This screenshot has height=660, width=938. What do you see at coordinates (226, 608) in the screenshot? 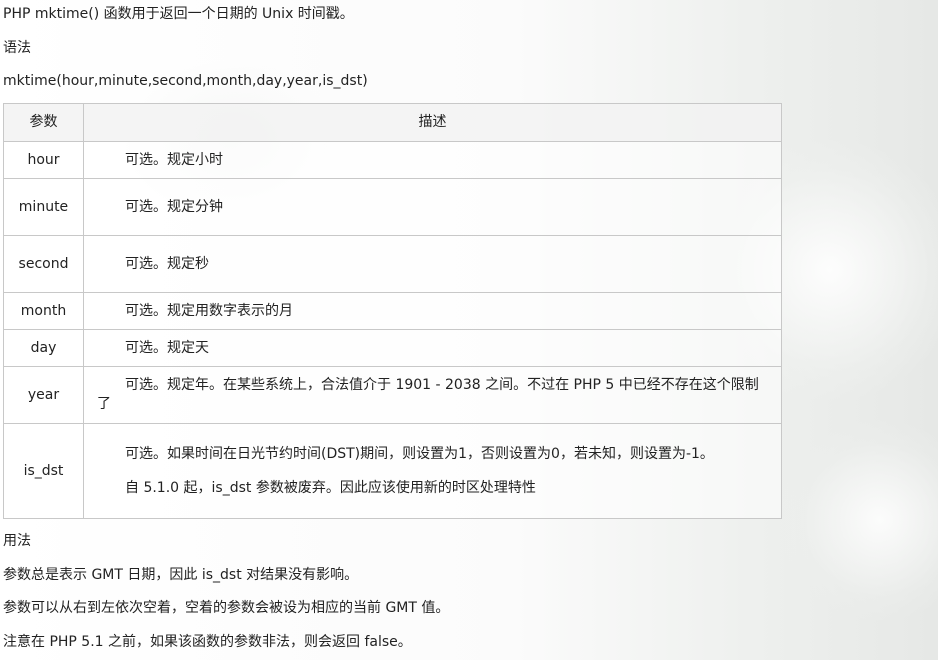
I see `usage-paragraph: 参数可以从右到左依次空着，空着的参数会被设为相应的当前 GMT 值。` at bounding box center [226, 608].